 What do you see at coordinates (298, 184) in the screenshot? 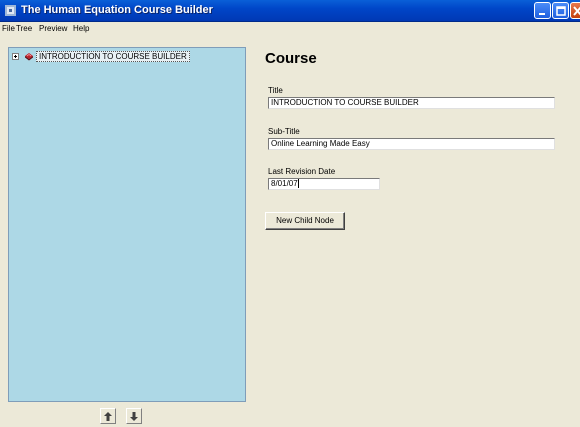
I see `text-caret` at bounding box center [298, 184].